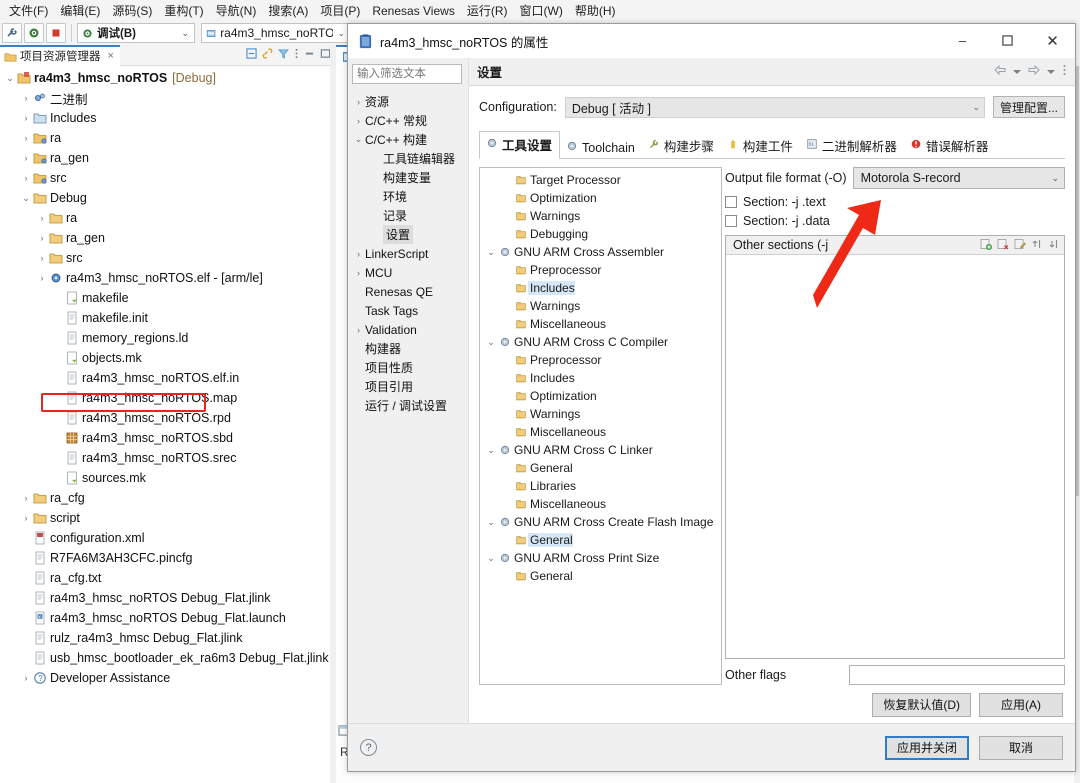 The image size is (1080, 783). What do you see at coordinates (600, 180) in the screenshot?
I see `tool-tree-row: Target Processor` at bounding box center [600, 180].